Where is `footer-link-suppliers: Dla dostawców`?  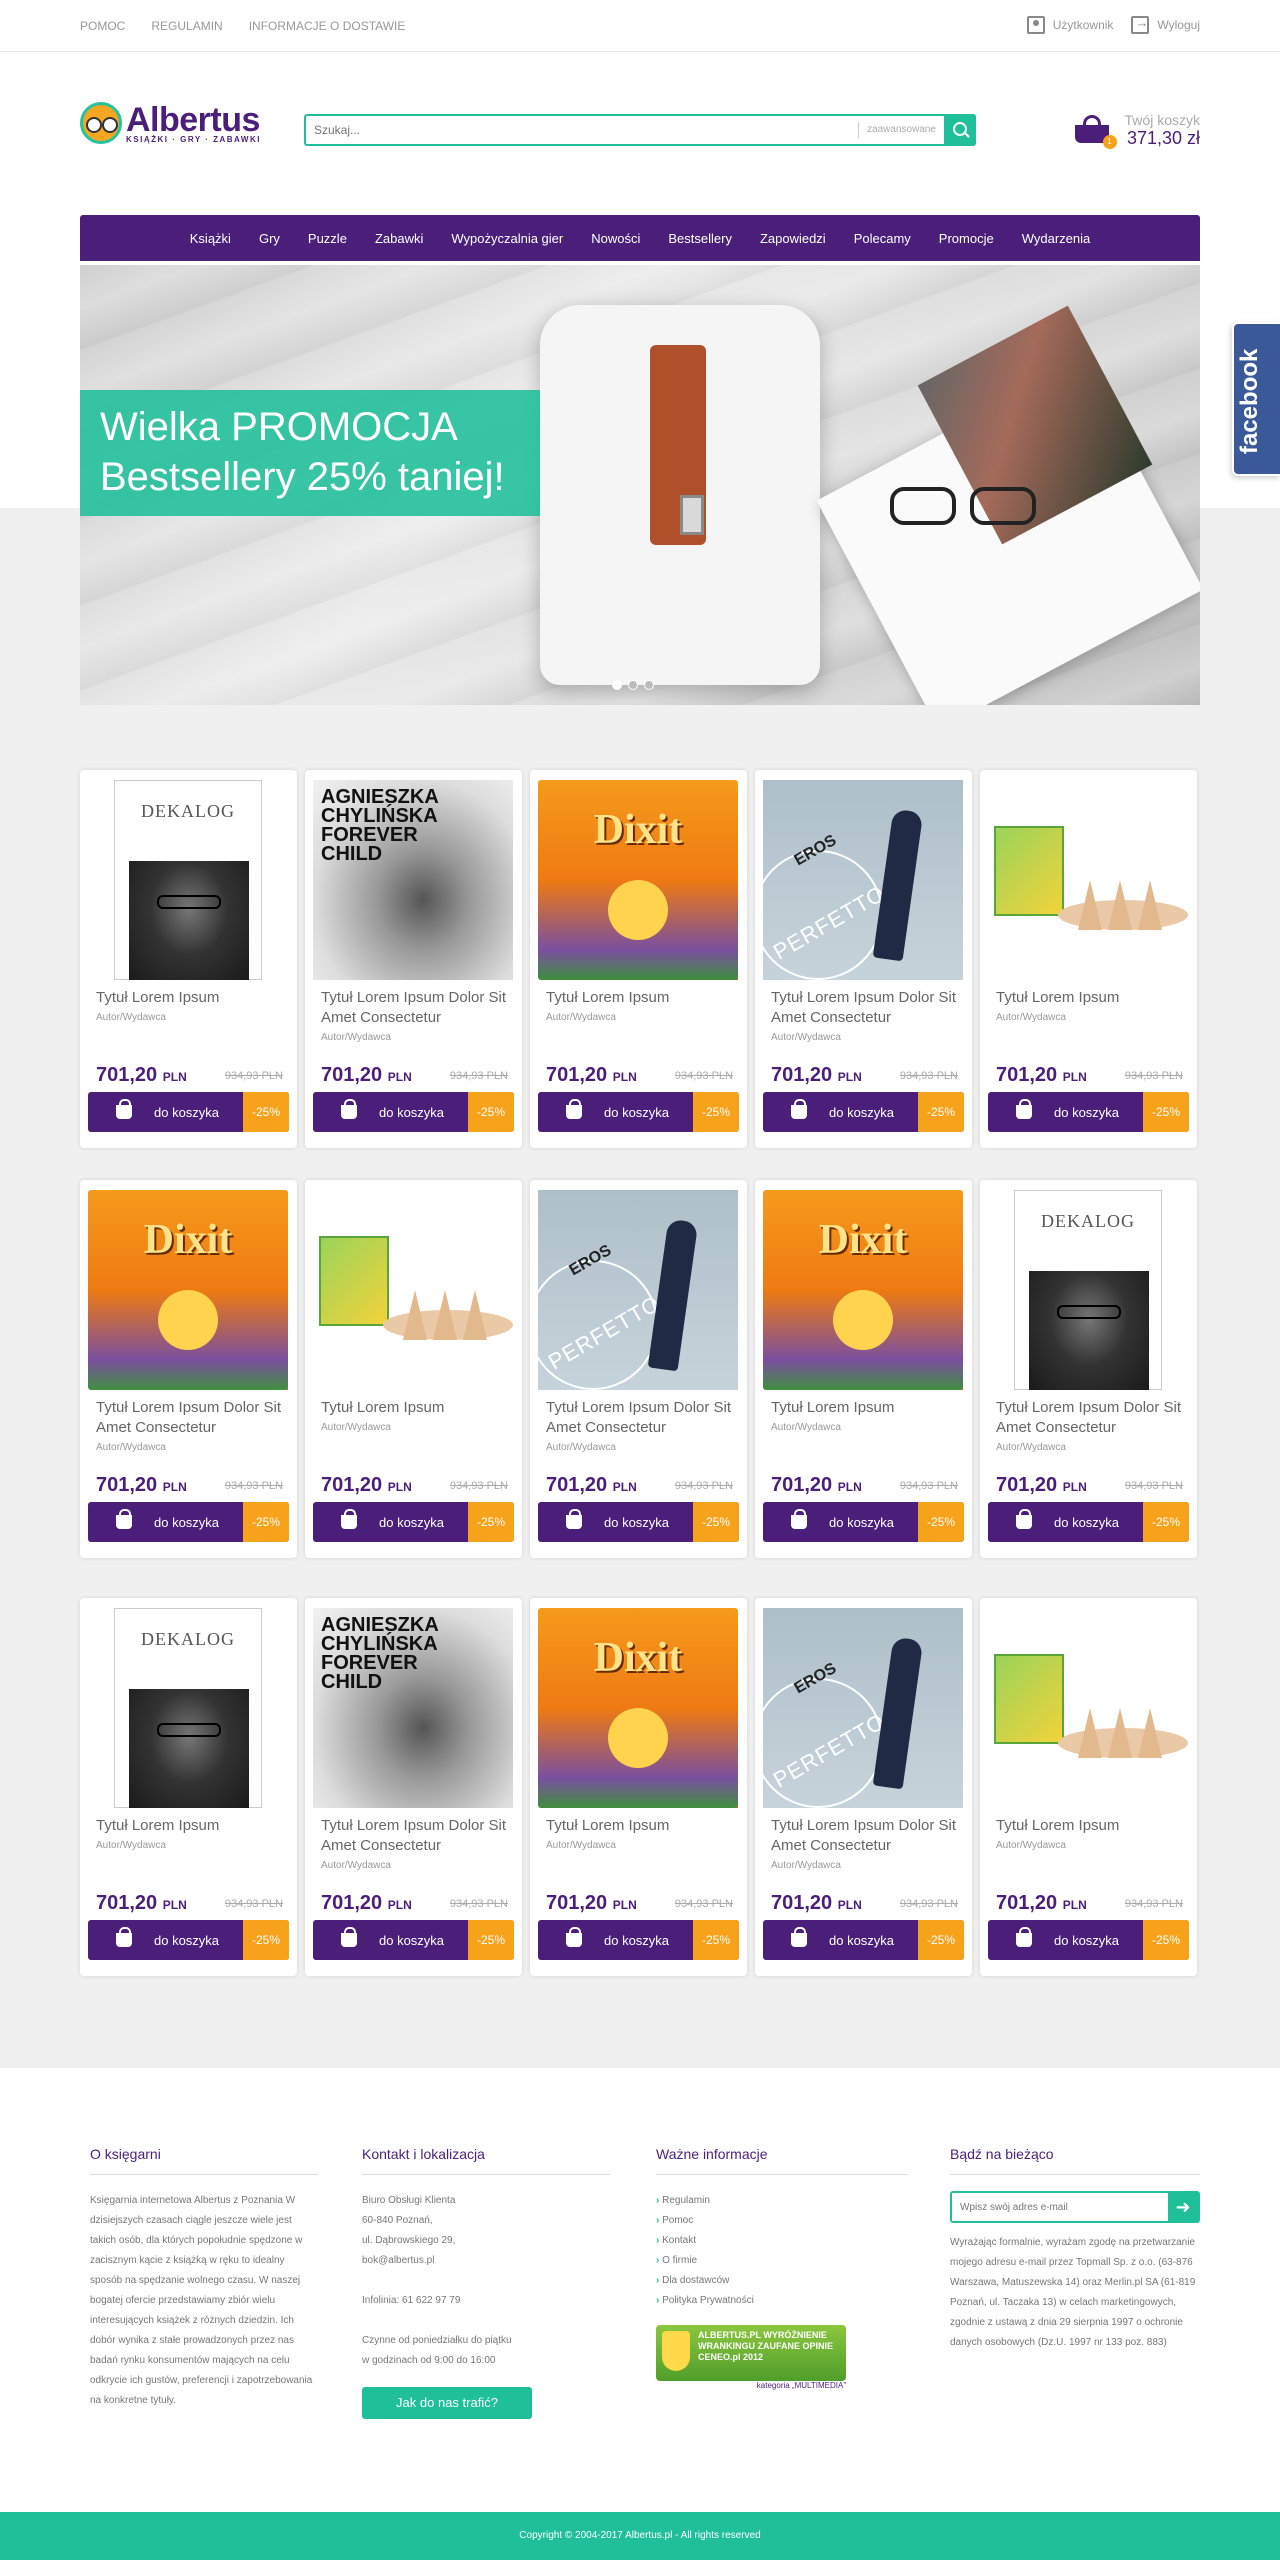
footer-link-suppliers: Dla dostawców is located at coordinates (782, 2281).